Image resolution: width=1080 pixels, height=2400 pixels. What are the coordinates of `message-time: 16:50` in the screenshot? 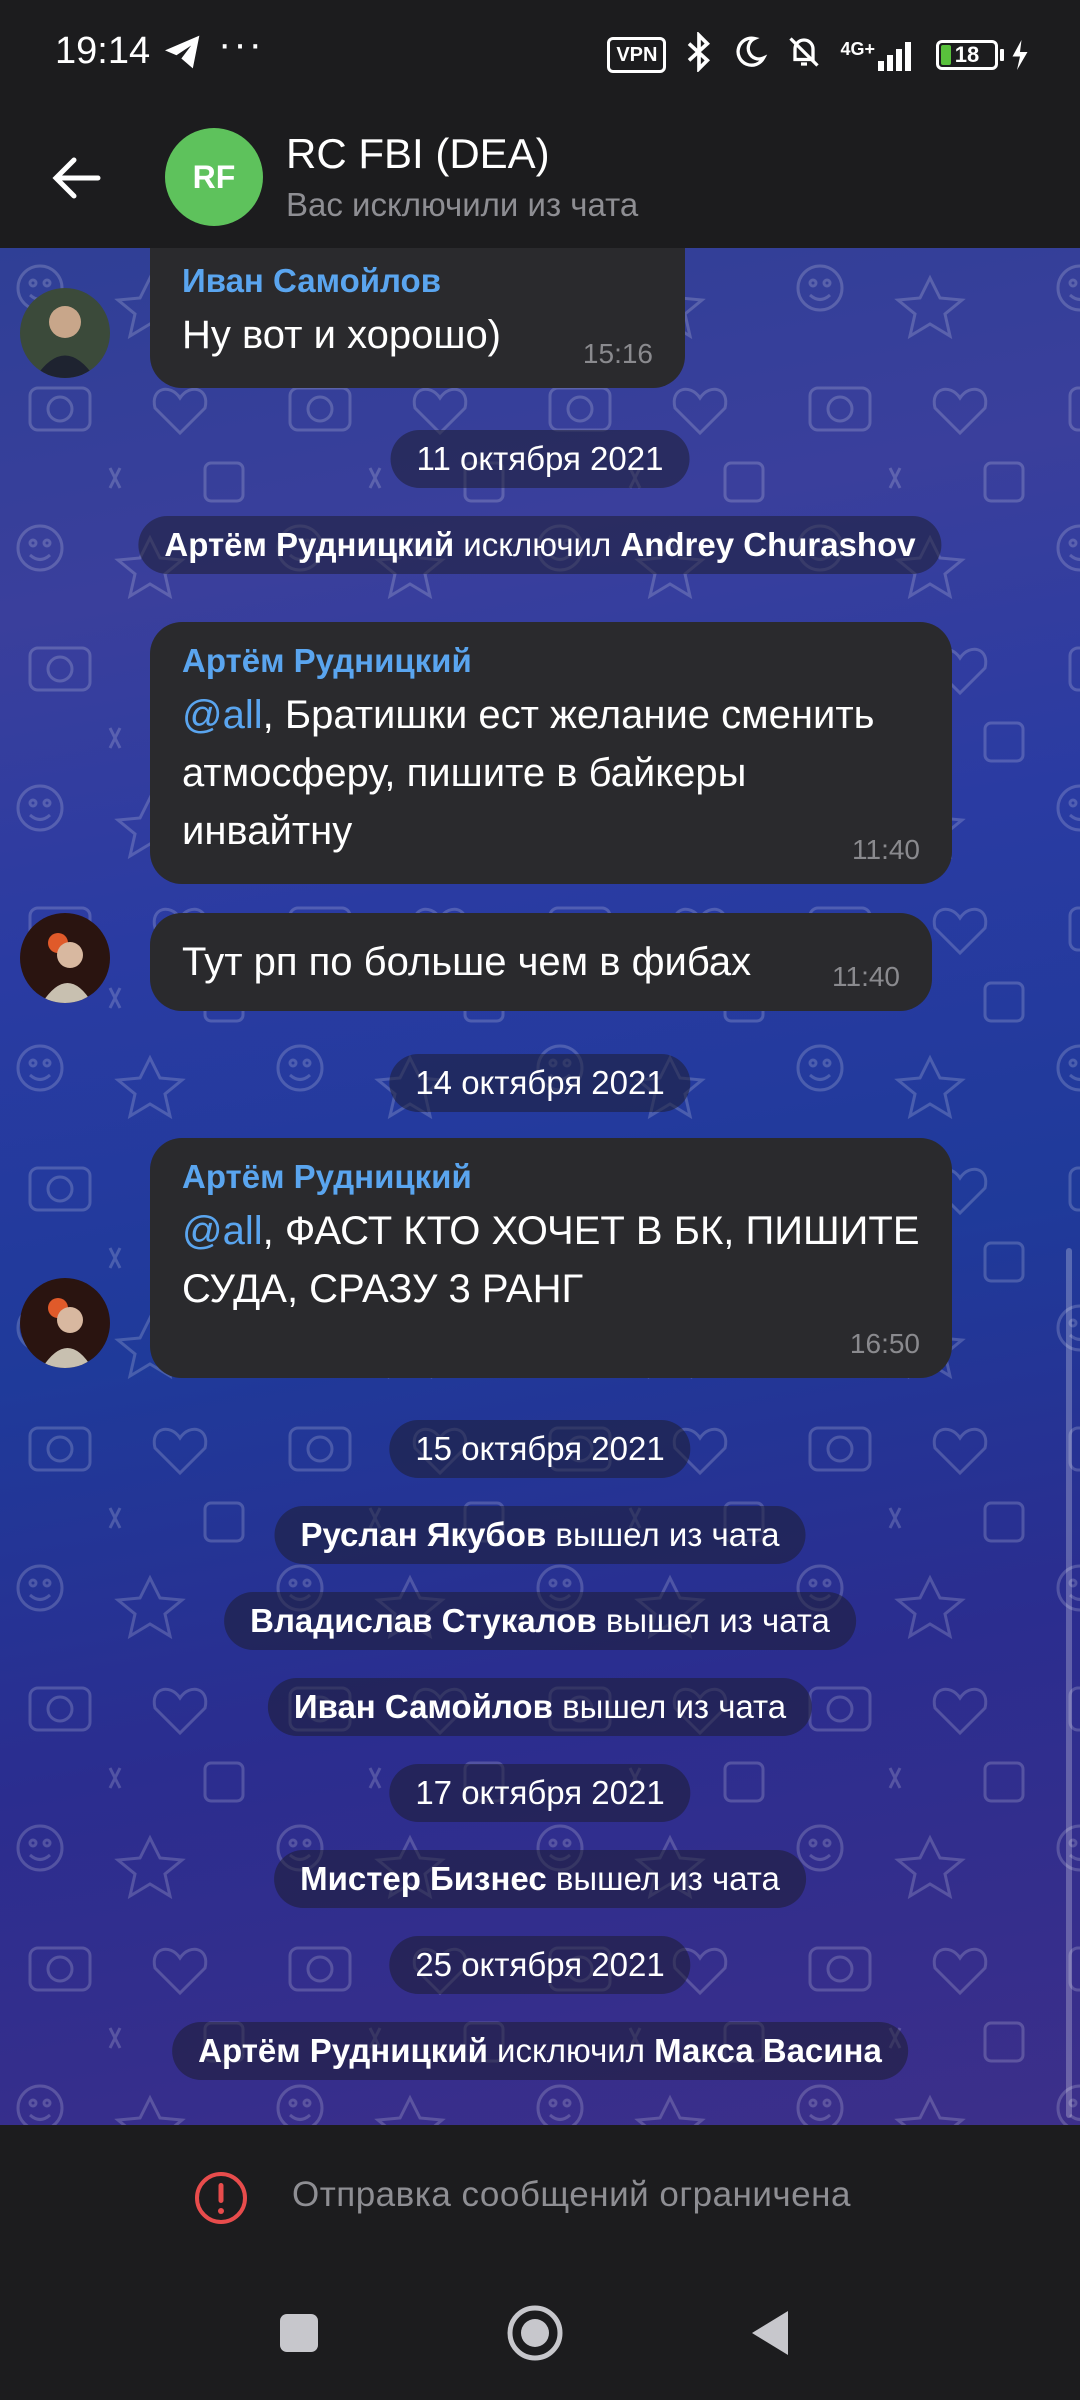 It's located at (884, 1343).